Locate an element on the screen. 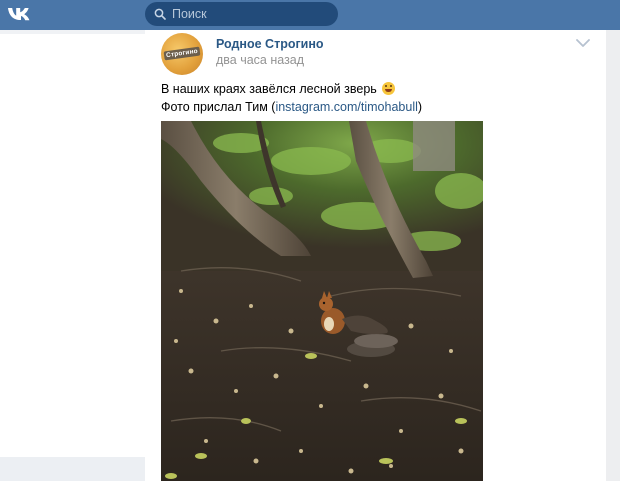 The image size is (620, 481). vk-logo-icon is located at coordinates (20, 14).